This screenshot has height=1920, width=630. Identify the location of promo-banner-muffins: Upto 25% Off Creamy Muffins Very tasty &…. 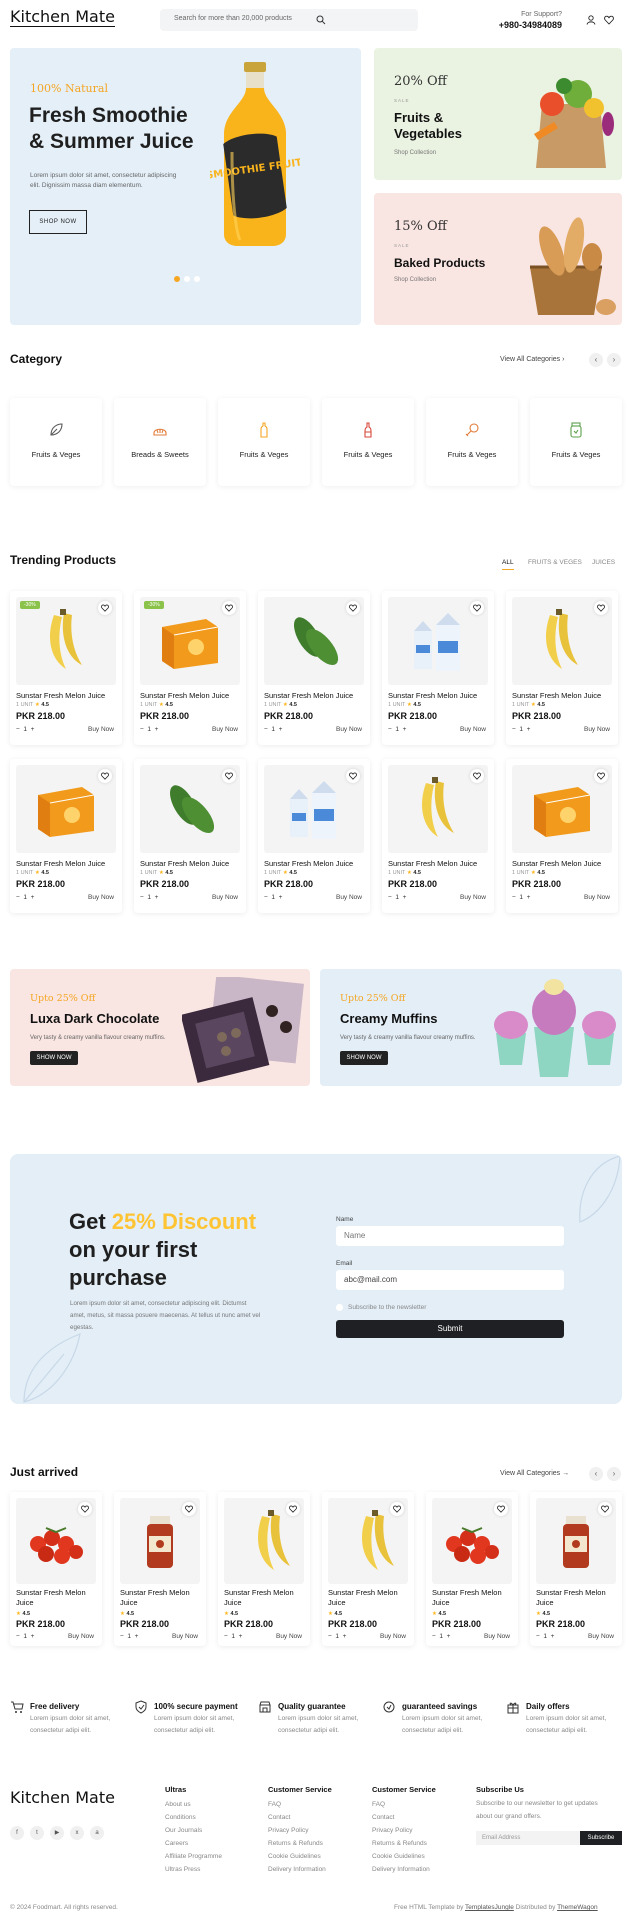
(471, 1027).